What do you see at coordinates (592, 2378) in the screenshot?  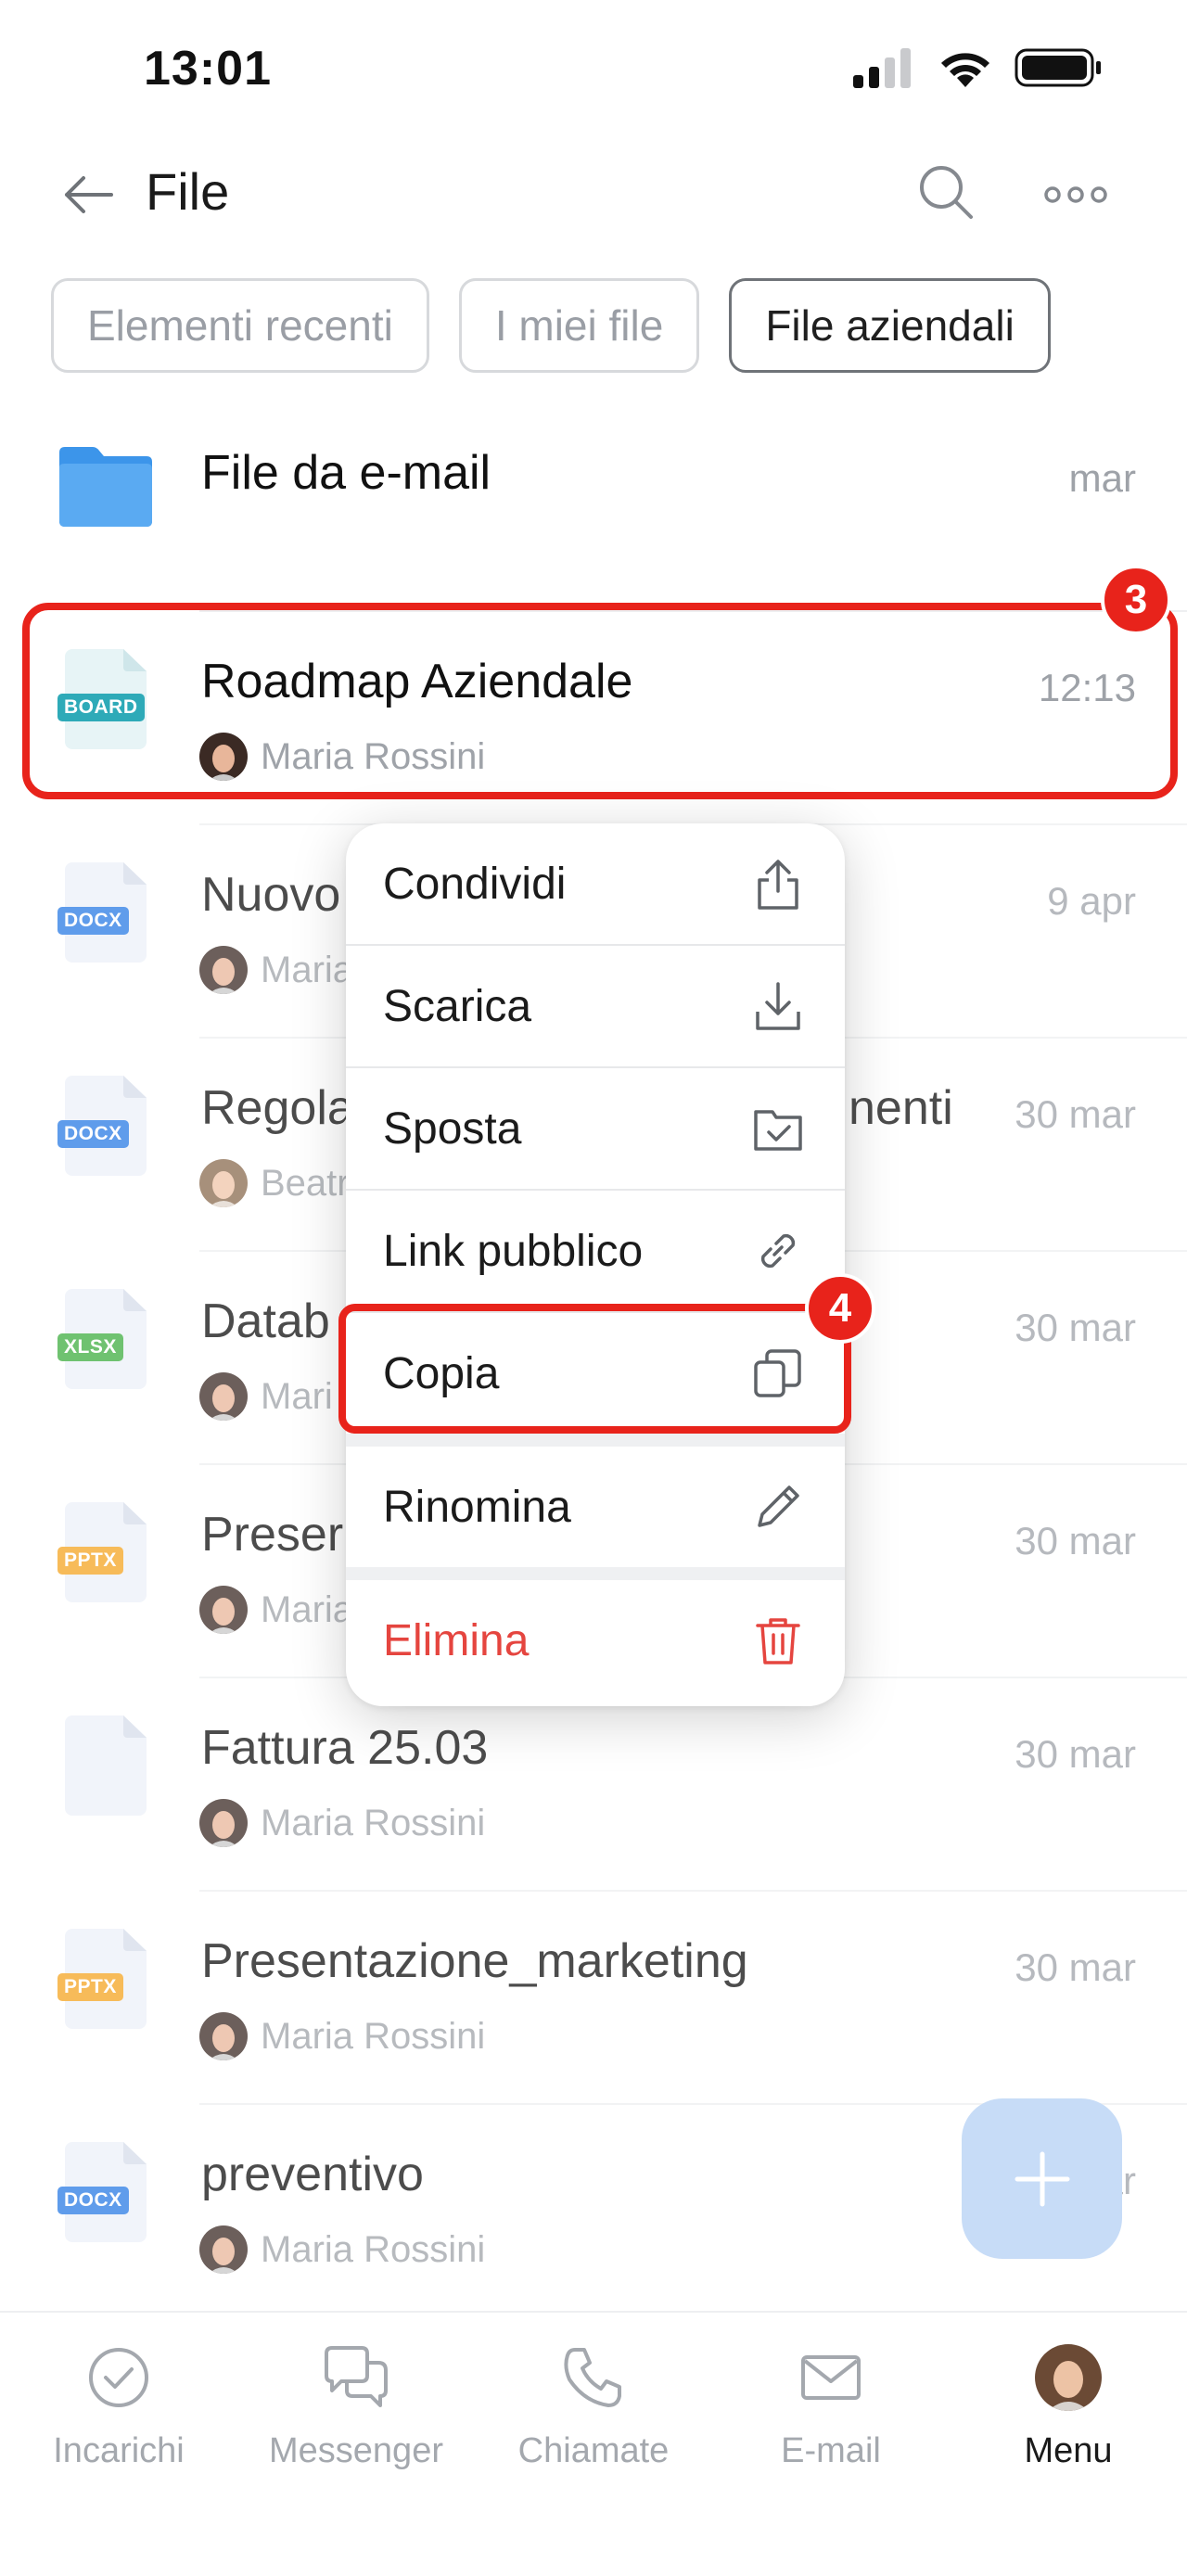 I see `phone-icon` at bounding box center [592, 2378].